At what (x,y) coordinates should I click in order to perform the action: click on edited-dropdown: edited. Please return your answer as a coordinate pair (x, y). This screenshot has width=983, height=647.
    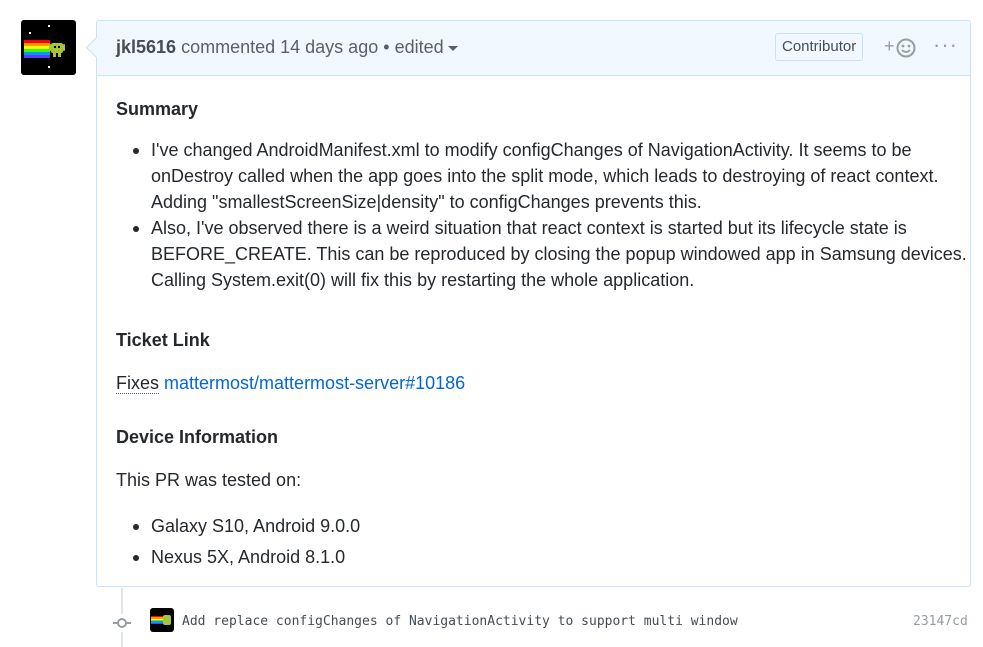
    Looking at the image, I should click on (426, 47).